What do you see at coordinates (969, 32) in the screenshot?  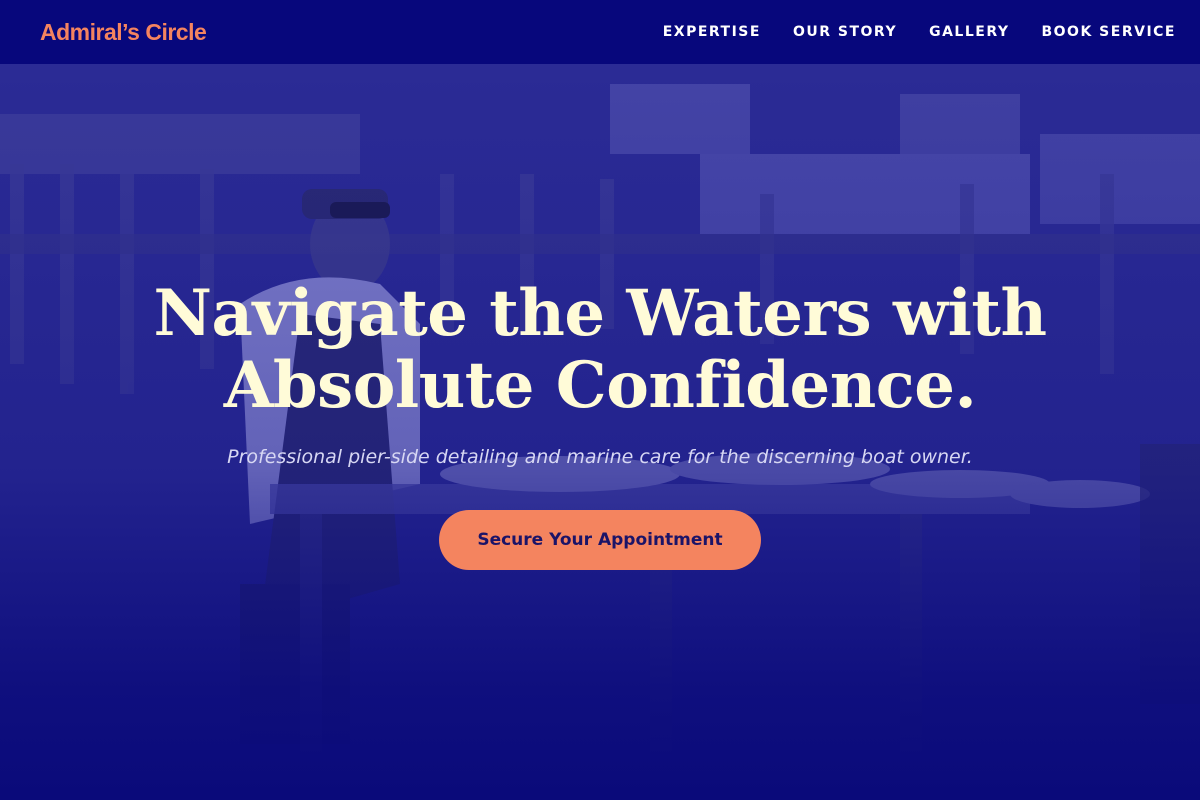 I see `nav-link-gallery: GALLERY` at bounding box center [969, 32].